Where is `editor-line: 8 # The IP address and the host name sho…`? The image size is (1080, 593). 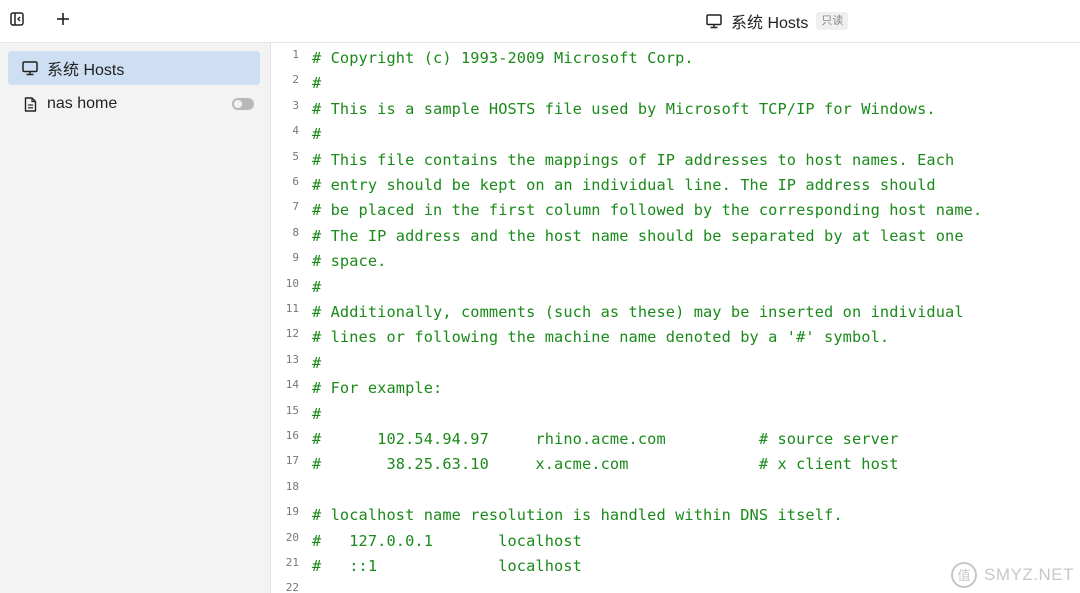
editor-line: 8 # The IP address and the host name sho… is located at coordinates (675, 233).